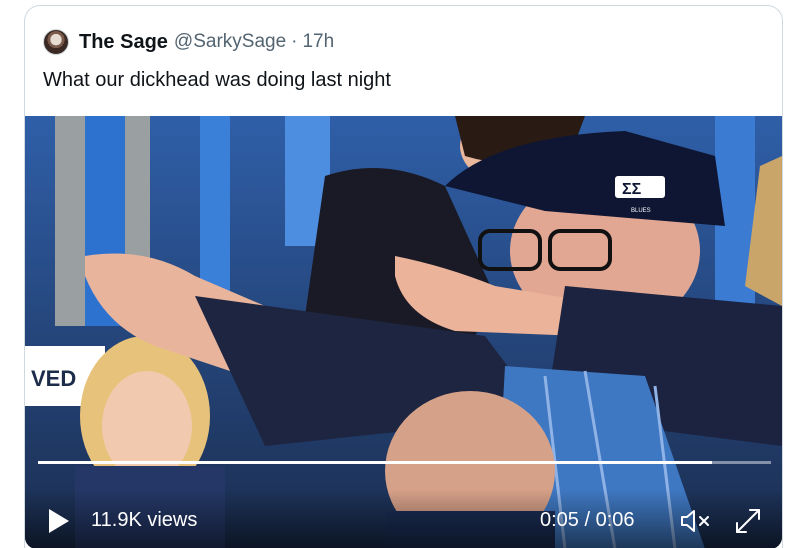  Describe the element at coordinates (144, 520) in the screenshot. I see `view-count: 11.9K views` at that location.